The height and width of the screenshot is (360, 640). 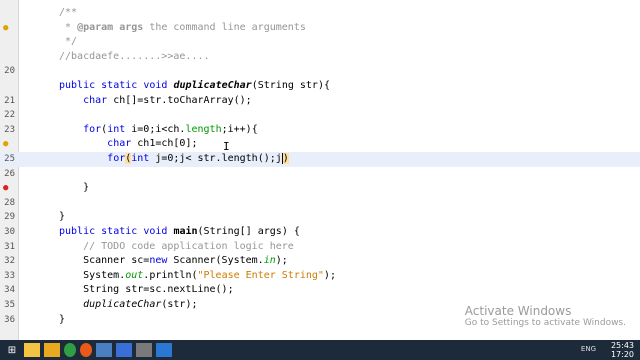 What do you see at coordinates (588, 349) in the screenshot?
I see `tray-language: ENG` at bounding box center [588, 349].